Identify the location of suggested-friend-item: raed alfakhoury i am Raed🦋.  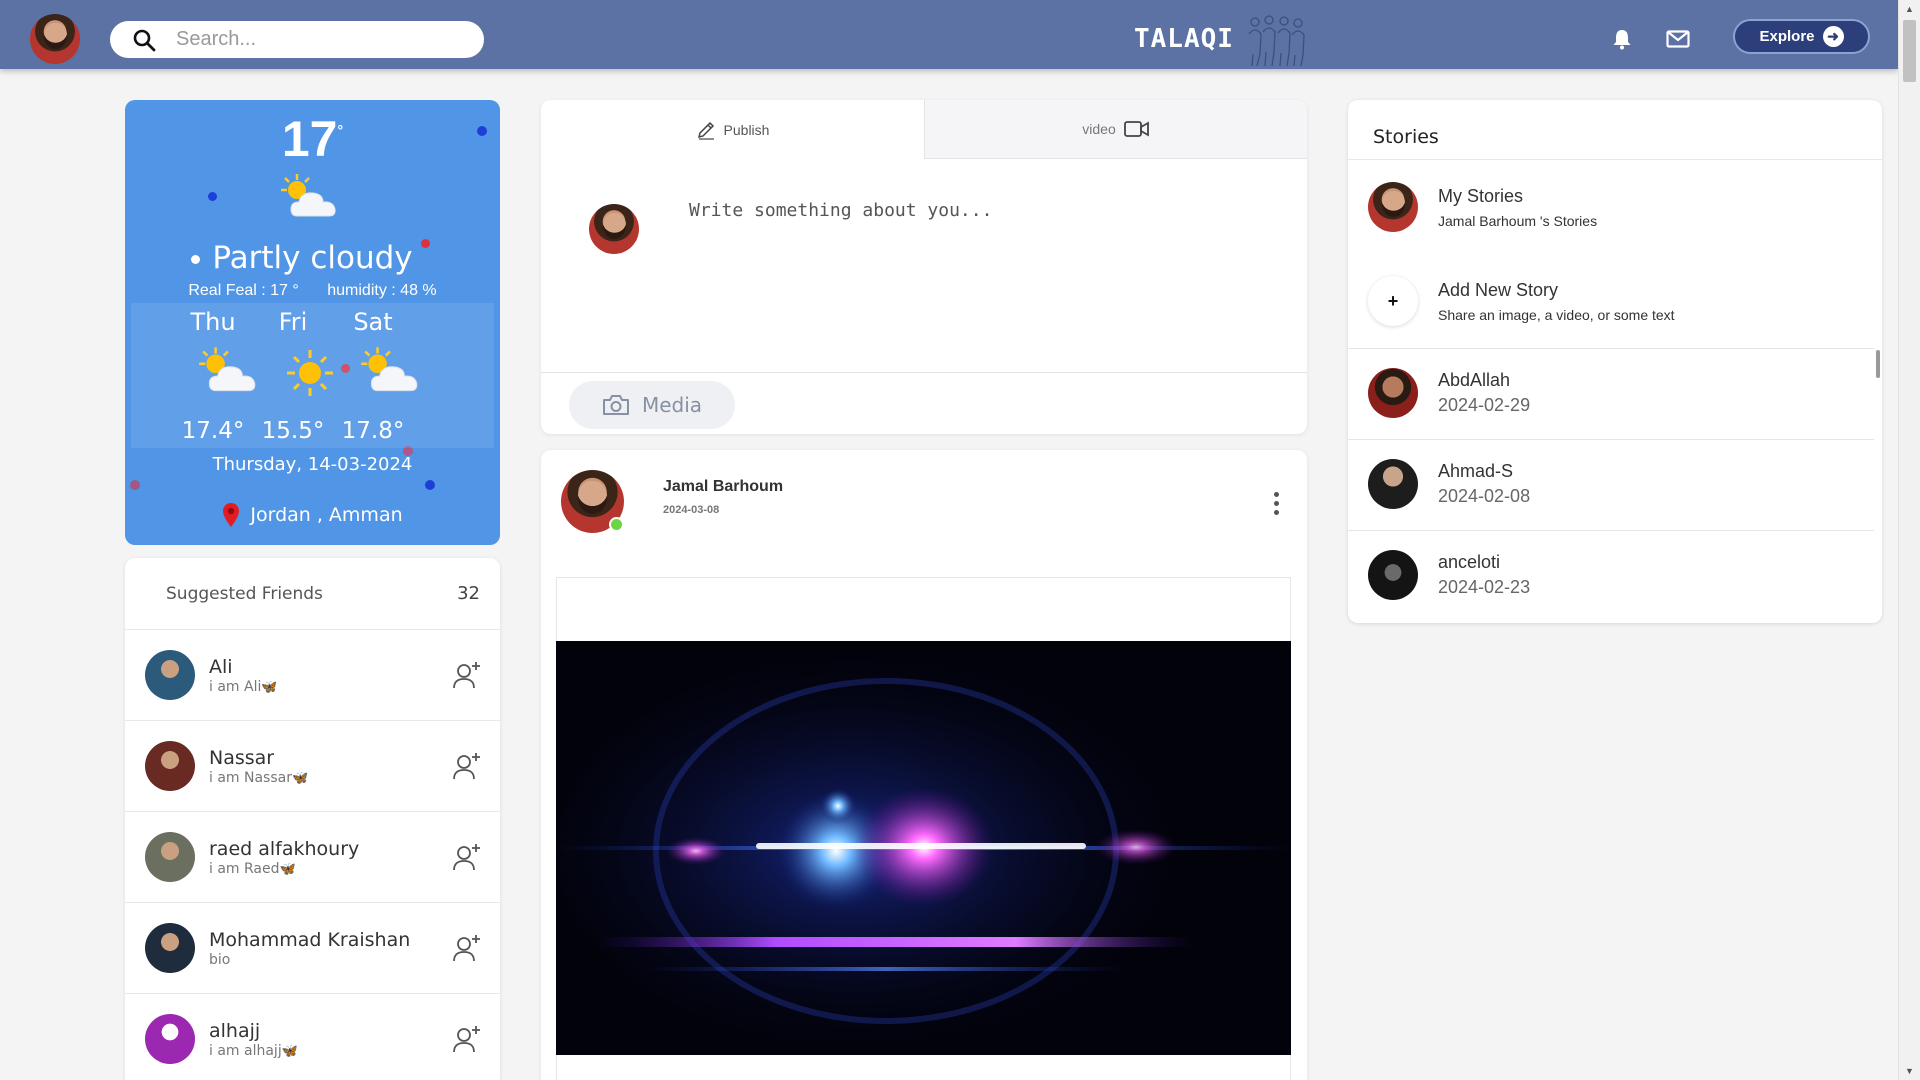
(312, 857).